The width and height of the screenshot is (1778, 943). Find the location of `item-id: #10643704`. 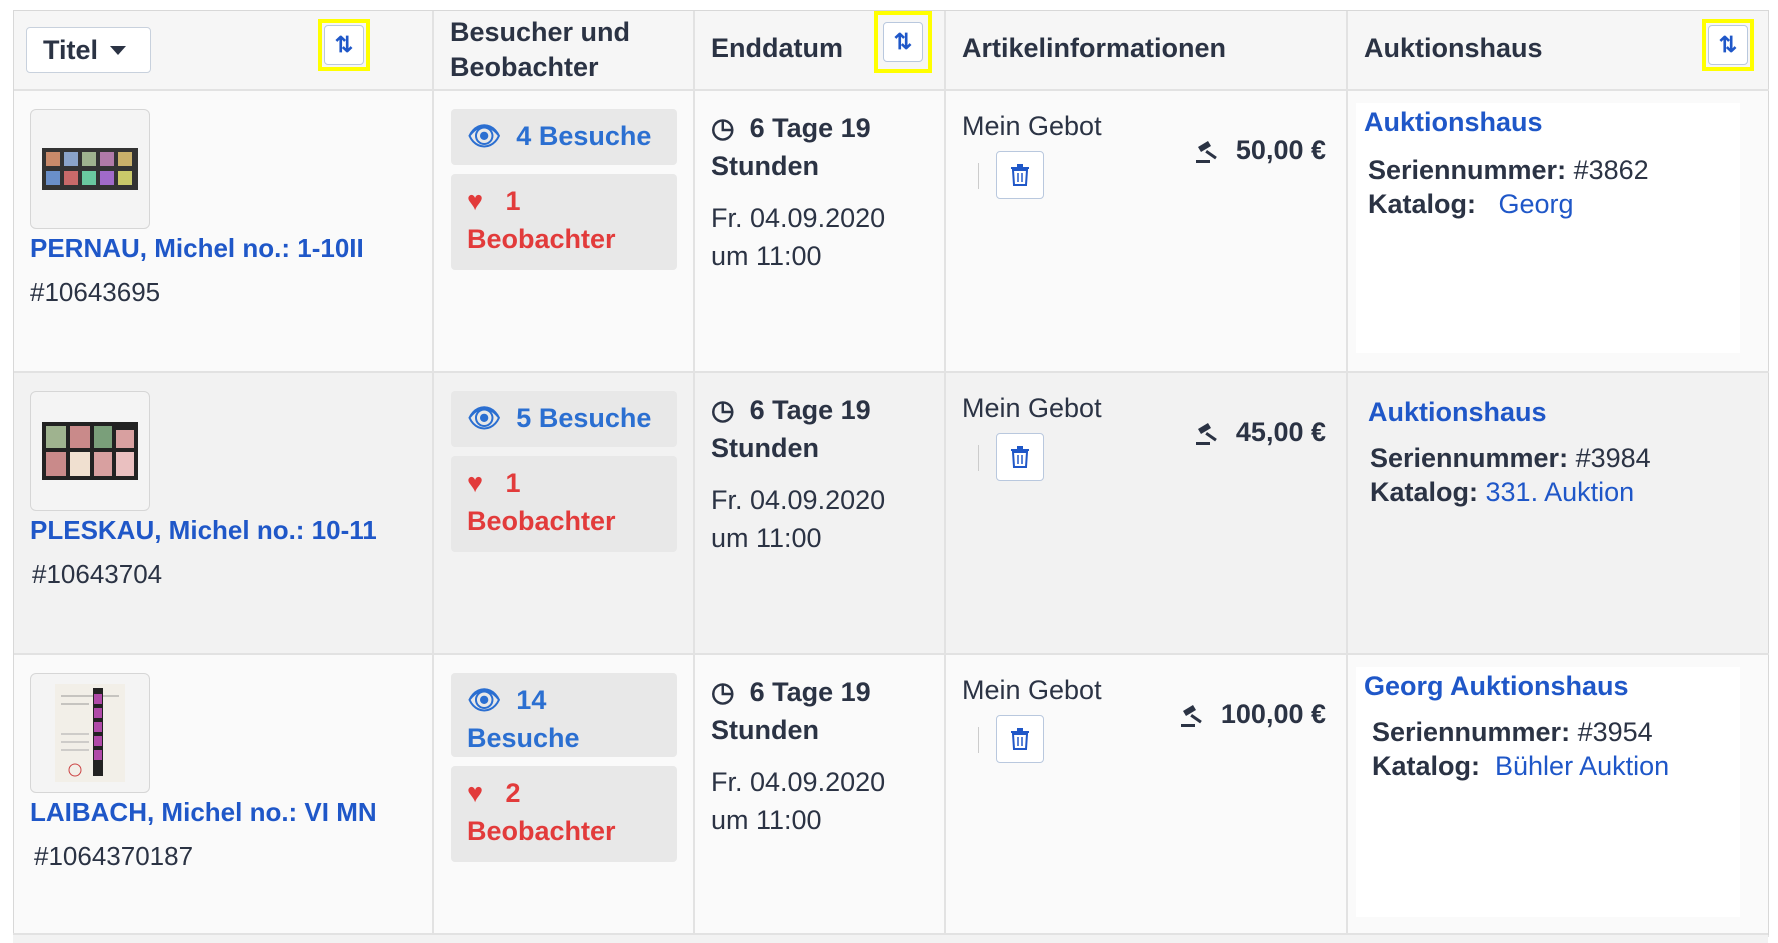

item-id: #10643704 is located at coordinates (97, 574).